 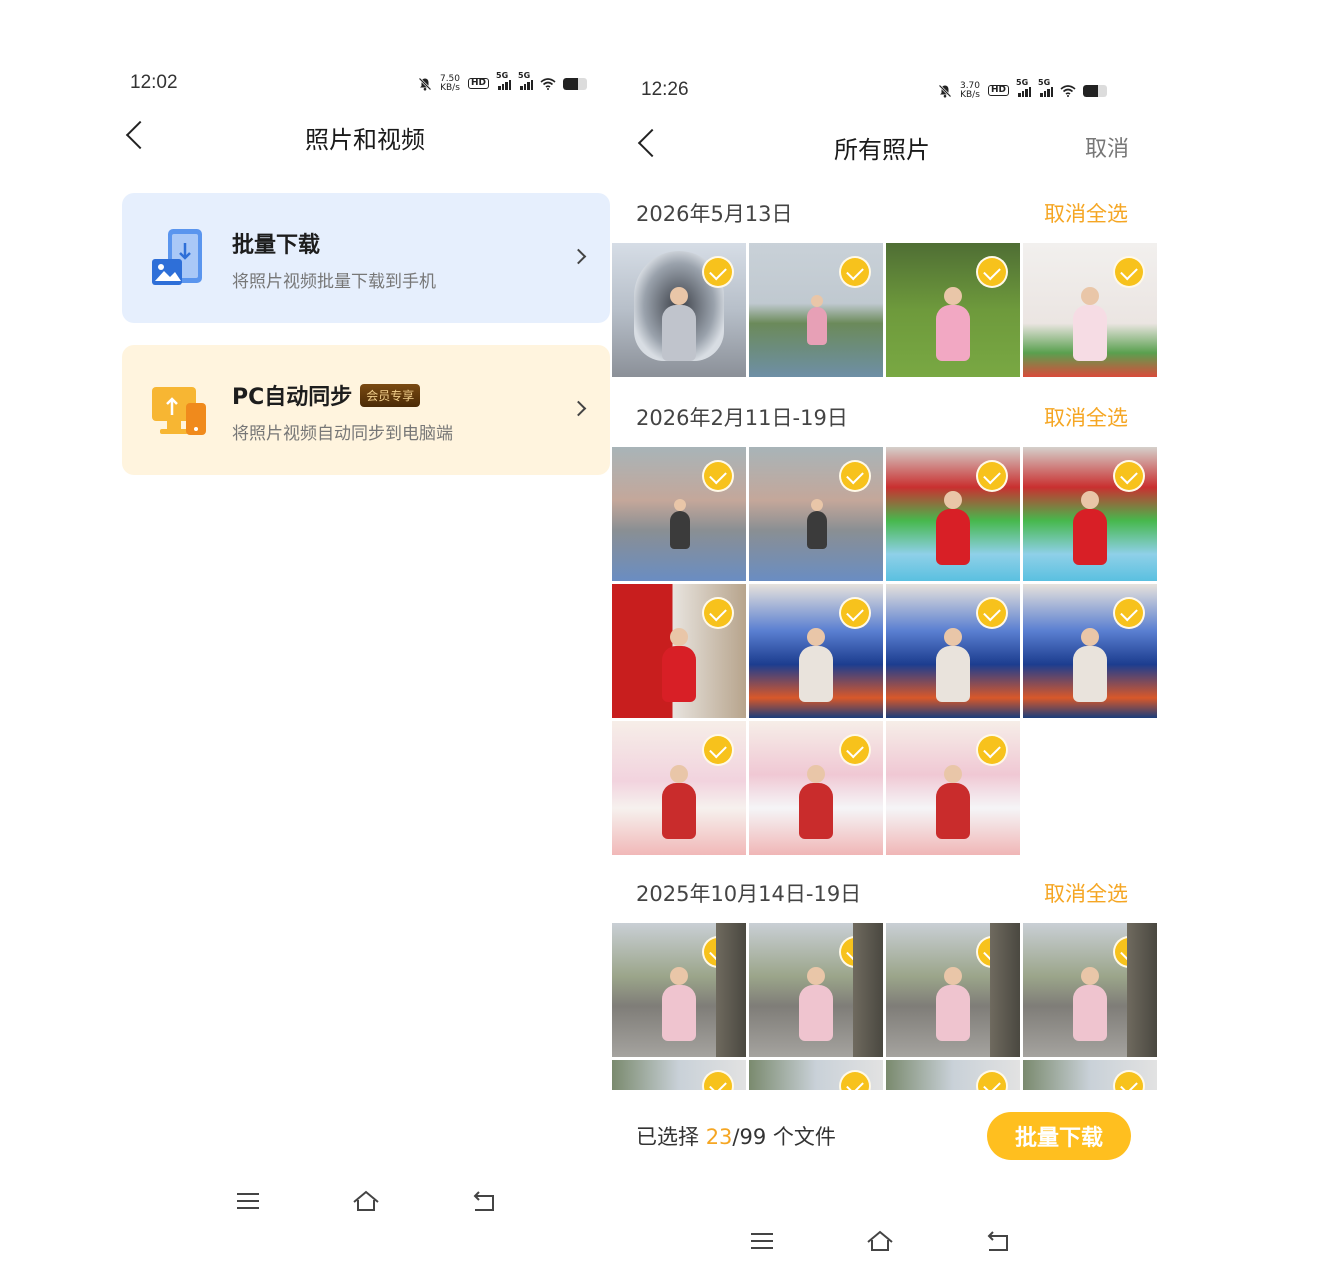 I want to click on status-icons: 7.50 KB/s HD 5G 5G, so click(x=503, y=81).